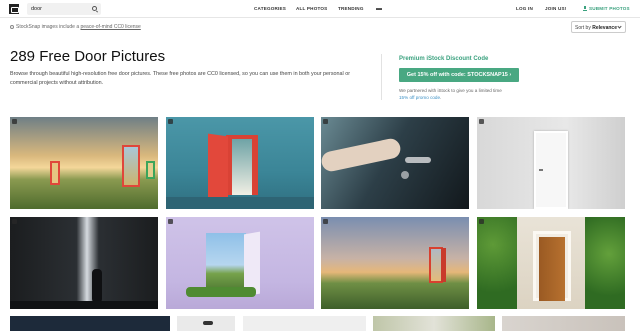  Describe the element at coordinates (604, 28) in the screenshot. I see `sort-value: Relevance` at that location.